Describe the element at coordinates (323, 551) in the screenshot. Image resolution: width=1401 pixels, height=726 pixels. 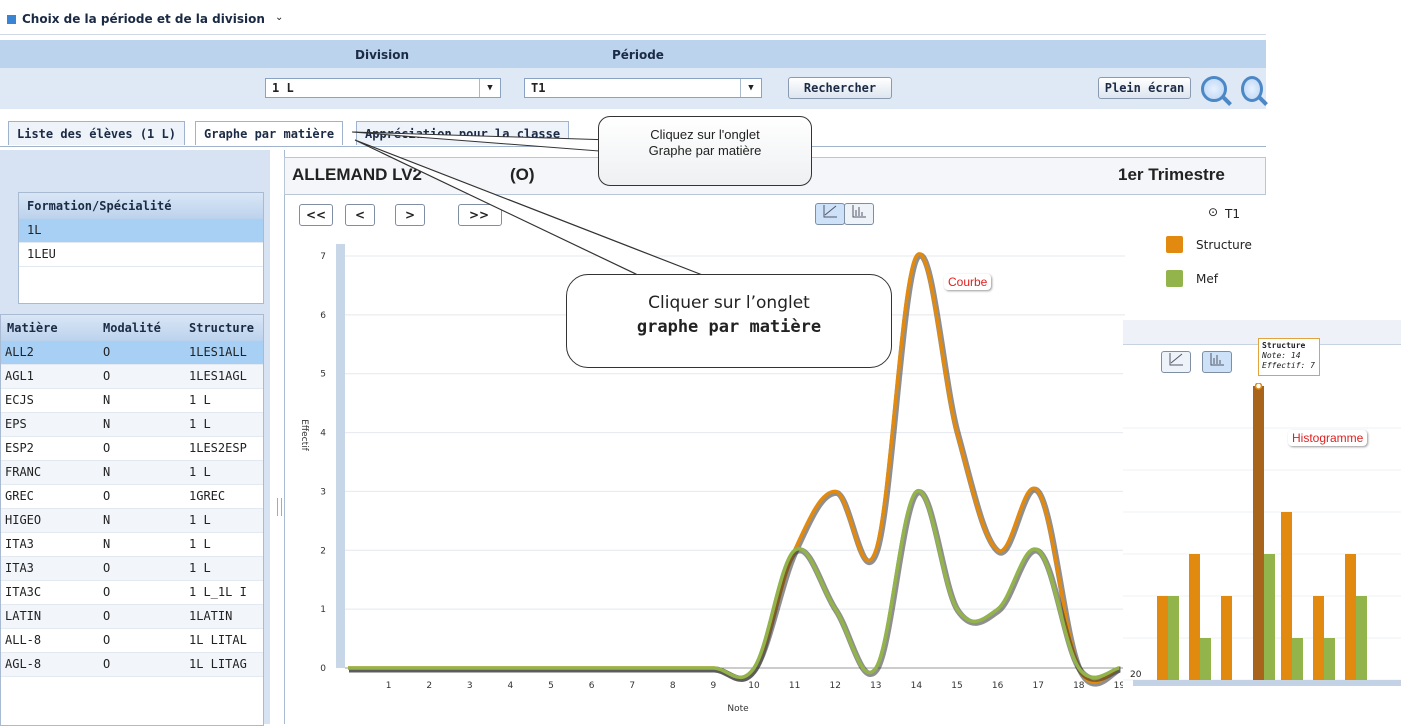
I see `y-tick-label: 2` at that location.